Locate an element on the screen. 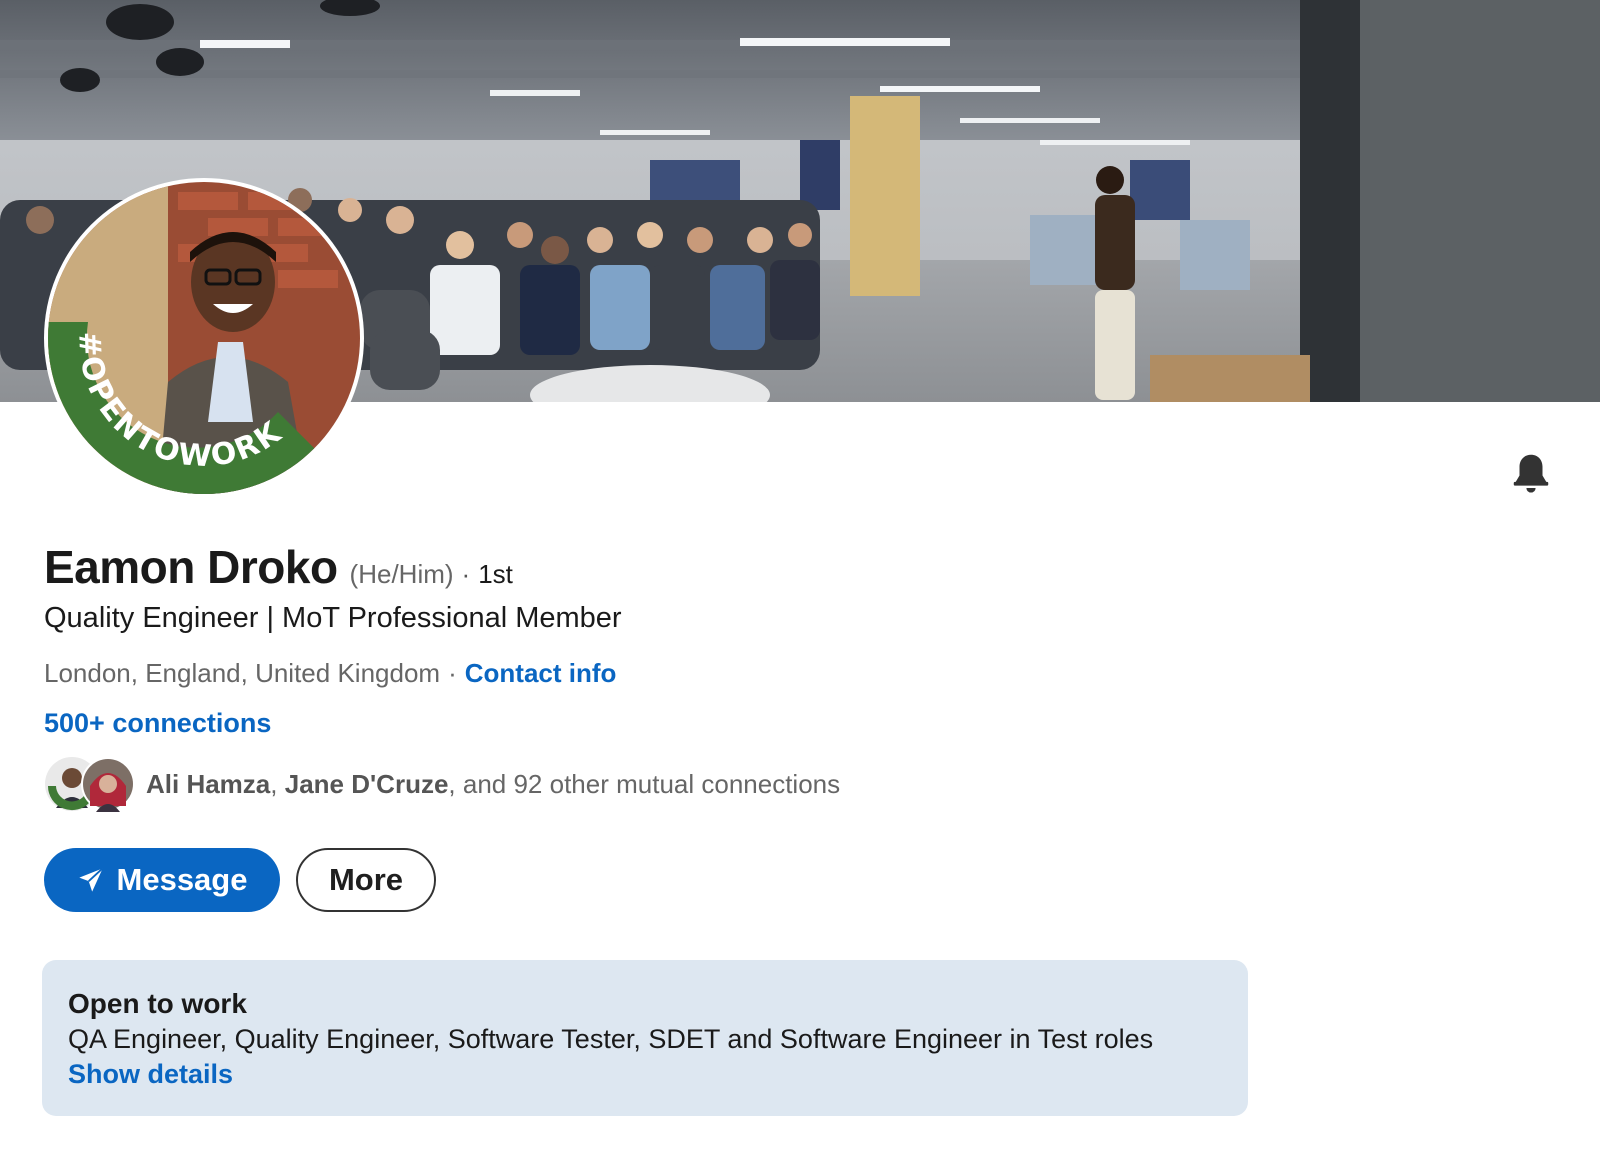 This screenshot has height=1154, width=1600. action-buttons: Message More is located at coordinates (240, 880).